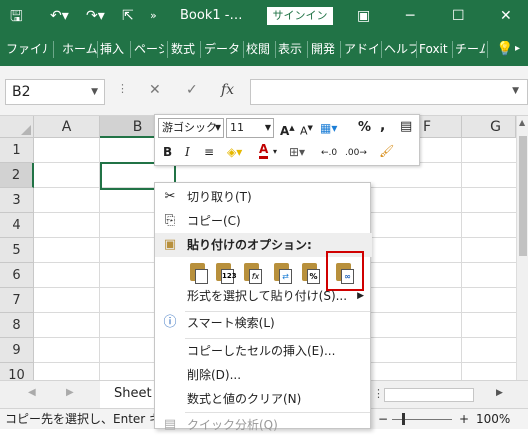 The height and width of the screenshot is (437, 528). What do you see at coordinates (187, 152) in the screenshot?
I see `italic-icon: I` at bounding box center [187, 152].